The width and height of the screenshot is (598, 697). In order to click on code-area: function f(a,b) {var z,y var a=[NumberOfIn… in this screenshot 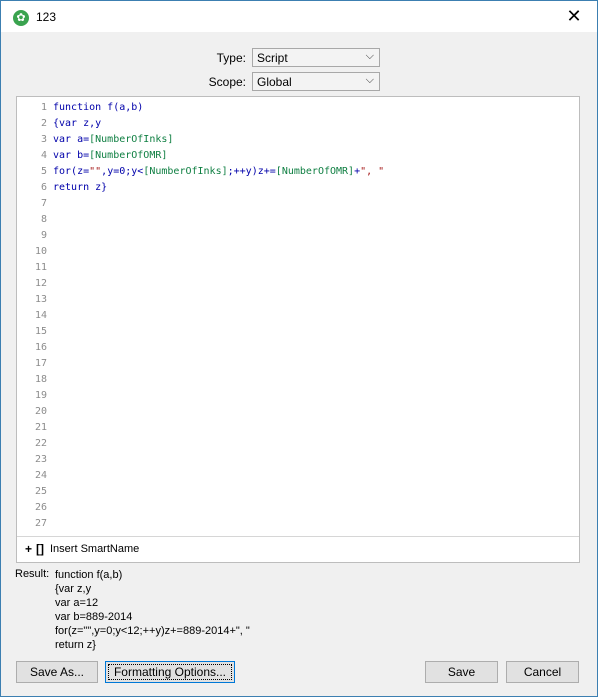, I will do `click(218, 148)`.